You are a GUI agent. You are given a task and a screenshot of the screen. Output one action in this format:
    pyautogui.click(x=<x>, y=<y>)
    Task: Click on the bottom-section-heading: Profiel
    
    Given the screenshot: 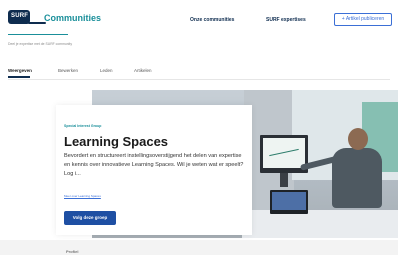 What is the action you would take?
    pyautogui.click(x=72, y=251)
    